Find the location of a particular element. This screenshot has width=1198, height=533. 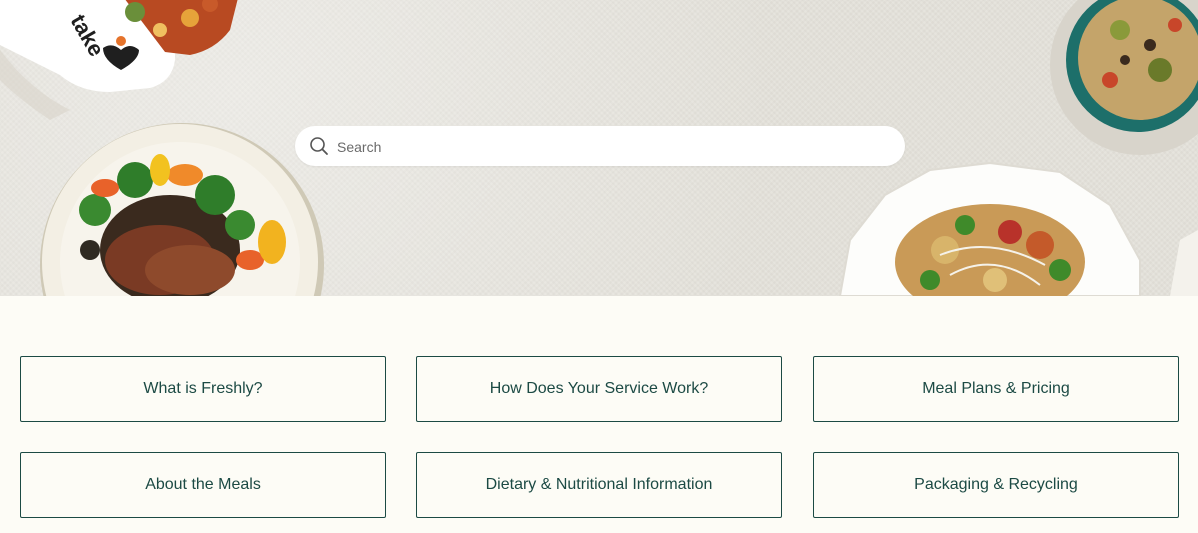

topic-card-label: What is Freshly? is located at coordinates (203, 388).